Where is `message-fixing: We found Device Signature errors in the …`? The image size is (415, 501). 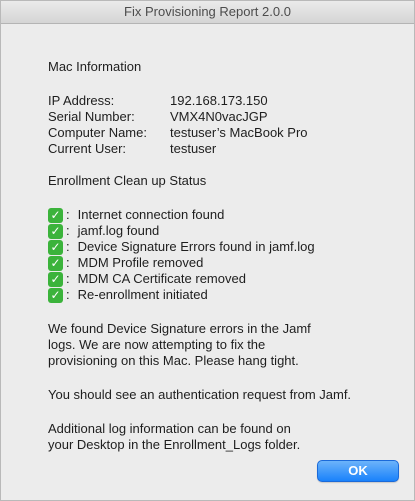
message-fixing: We found Device Signature errors in the … is located at coordinates (179, 344).